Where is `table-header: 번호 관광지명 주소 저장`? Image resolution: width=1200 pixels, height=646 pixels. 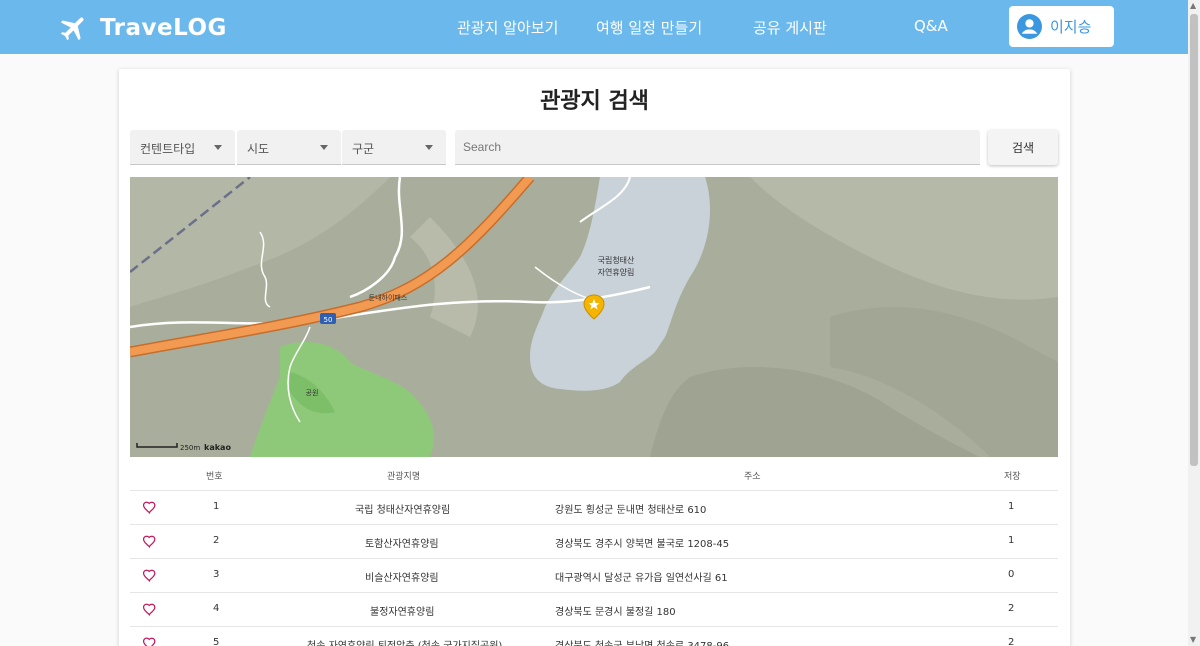 table-header: 번호 관광지명 주소 저장 is located at coordinates (594, 475).